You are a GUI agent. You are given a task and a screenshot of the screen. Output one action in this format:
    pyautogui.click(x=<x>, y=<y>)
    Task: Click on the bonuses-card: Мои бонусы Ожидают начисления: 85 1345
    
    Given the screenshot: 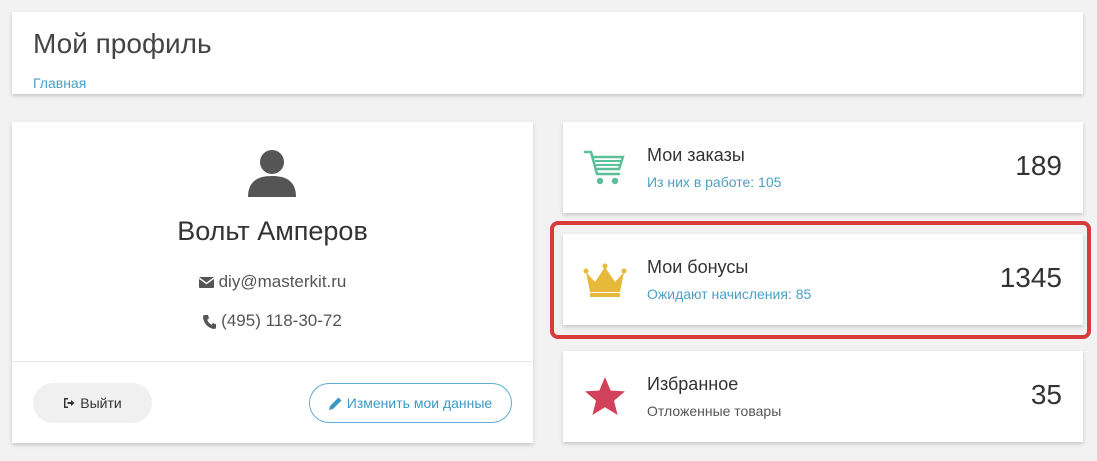 What is the action you would take?
    pyautogui.click(x=823, y=279)
    